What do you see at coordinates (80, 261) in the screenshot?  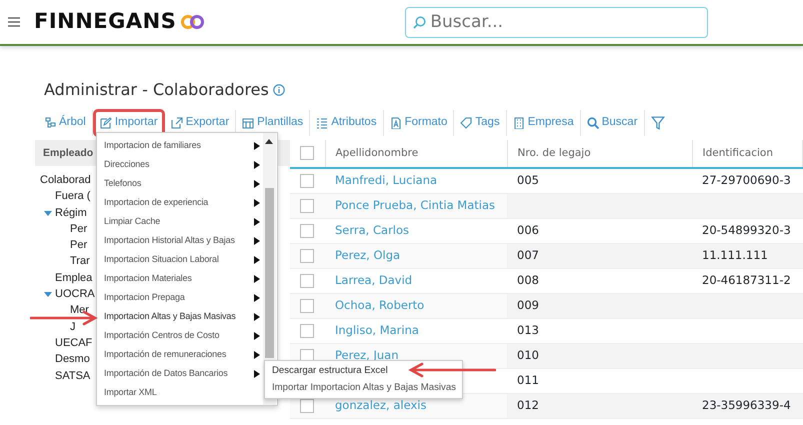 I see `tree-item: Trar` at bounding box center [80, 261].